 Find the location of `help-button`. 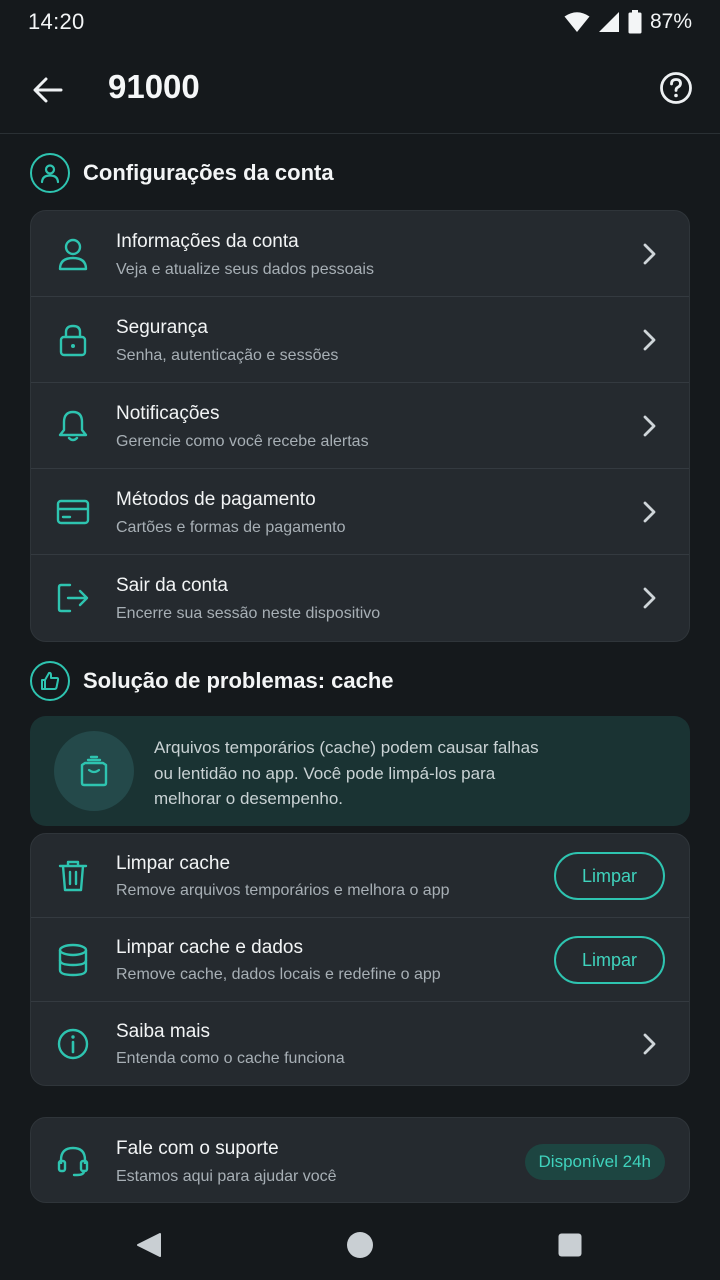

help-button is located at coordinates (676, 88).